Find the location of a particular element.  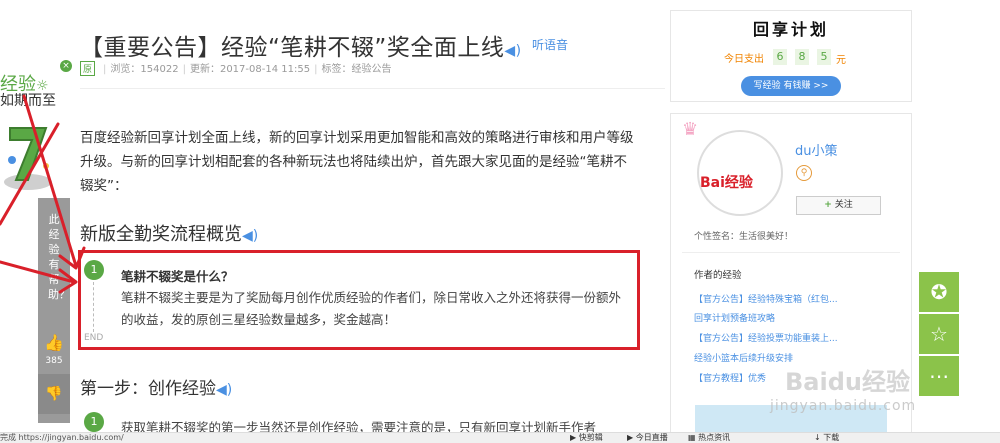

listen-link: 听语音 is located at coordinates (550, 44).